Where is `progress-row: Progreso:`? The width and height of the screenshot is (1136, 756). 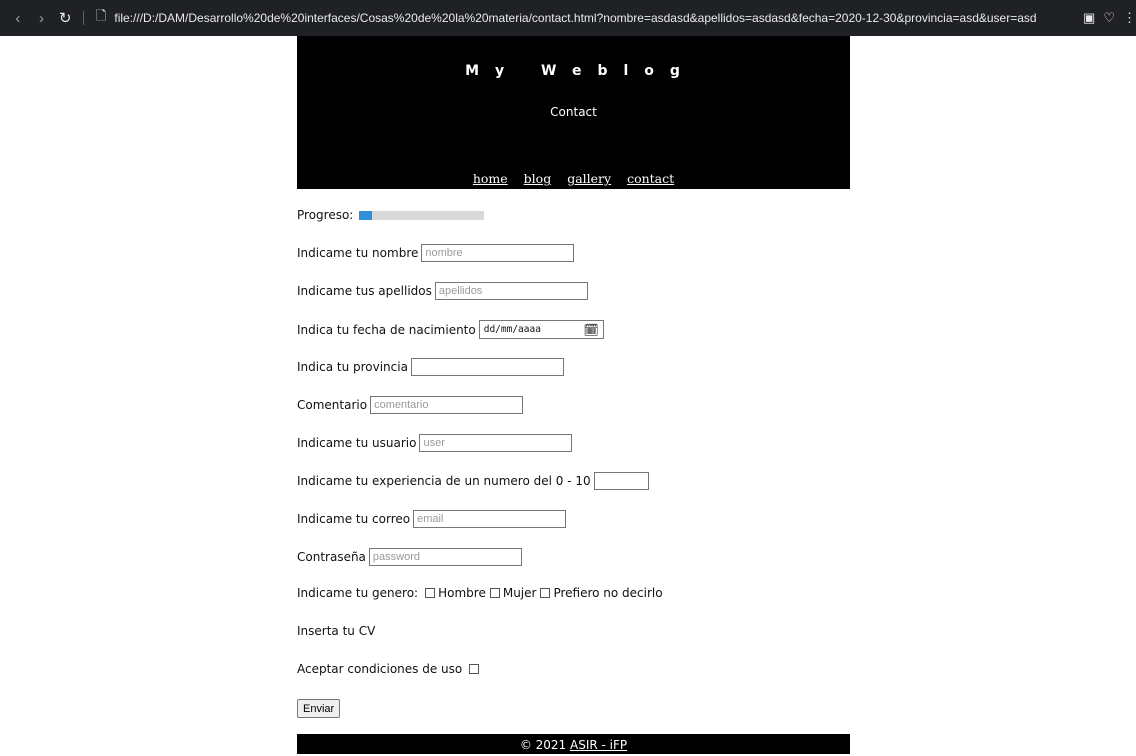
progress-row: Progreso: is located at coordinates (391, 215).